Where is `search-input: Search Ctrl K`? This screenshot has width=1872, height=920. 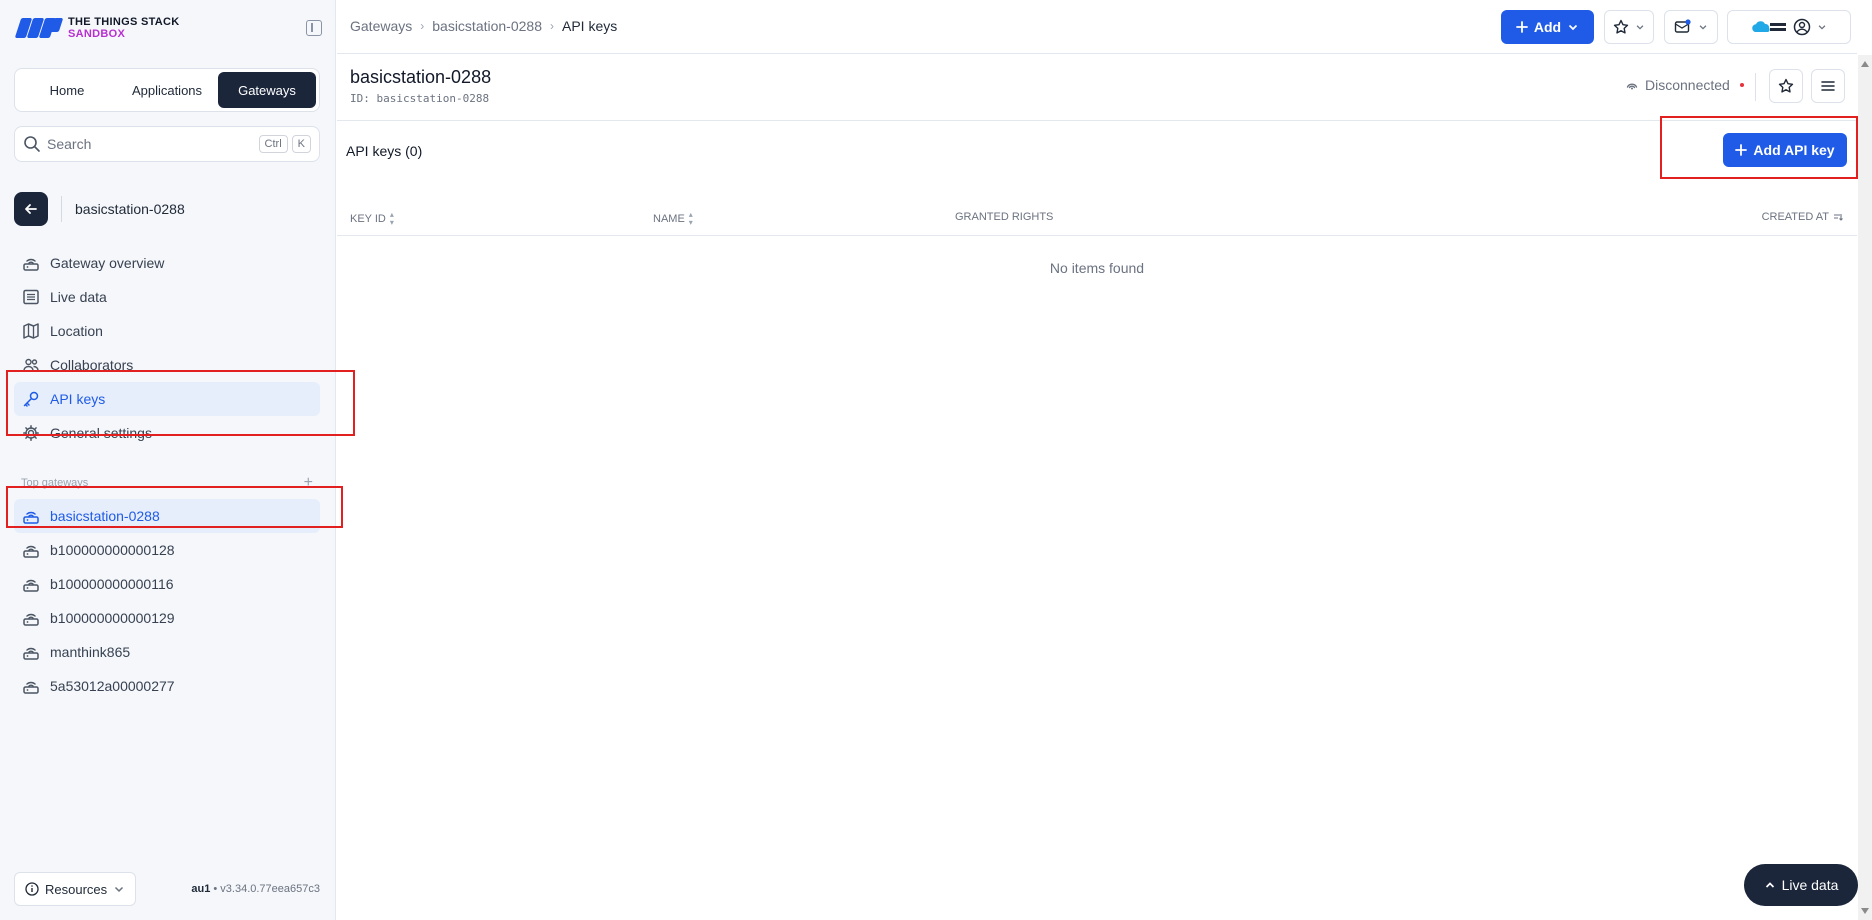
search-input: Search Ctrl K is located at coordinates (167, 144).